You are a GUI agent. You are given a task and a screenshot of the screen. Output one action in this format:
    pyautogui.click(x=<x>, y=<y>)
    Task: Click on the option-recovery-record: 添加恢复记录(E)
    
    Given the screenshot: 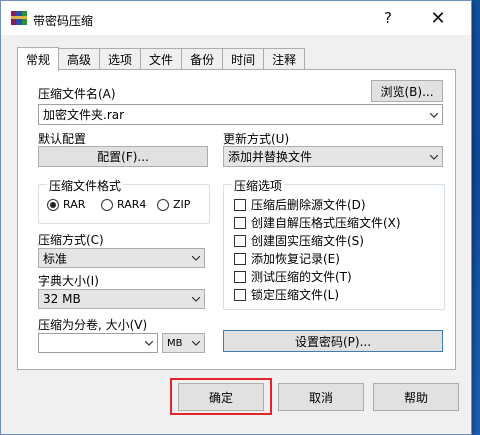 What is the action you would take?
    pyautogui.click(x=287, y=258)
    